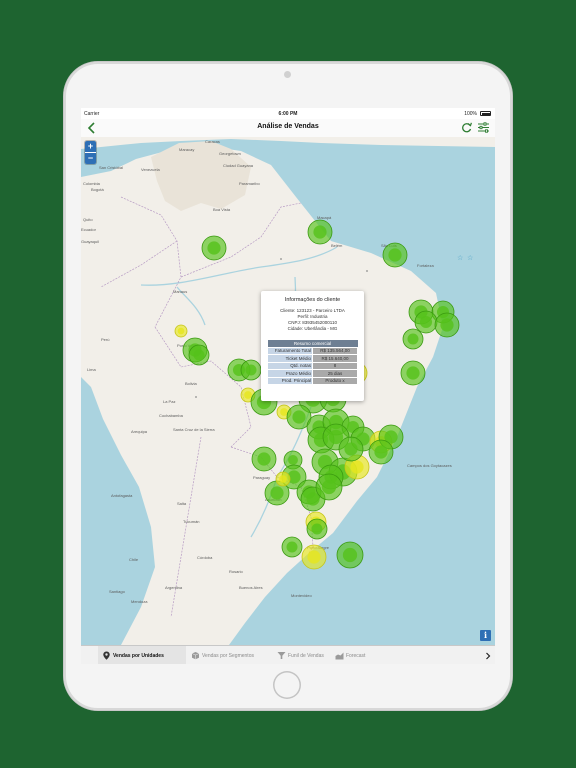 The width and height of the screenshot is (576, 768). What do you see at coordinates (290, 365) in the screenshot?
I see `summary-label: Qtd. notas` at bounding box center [290, 365].